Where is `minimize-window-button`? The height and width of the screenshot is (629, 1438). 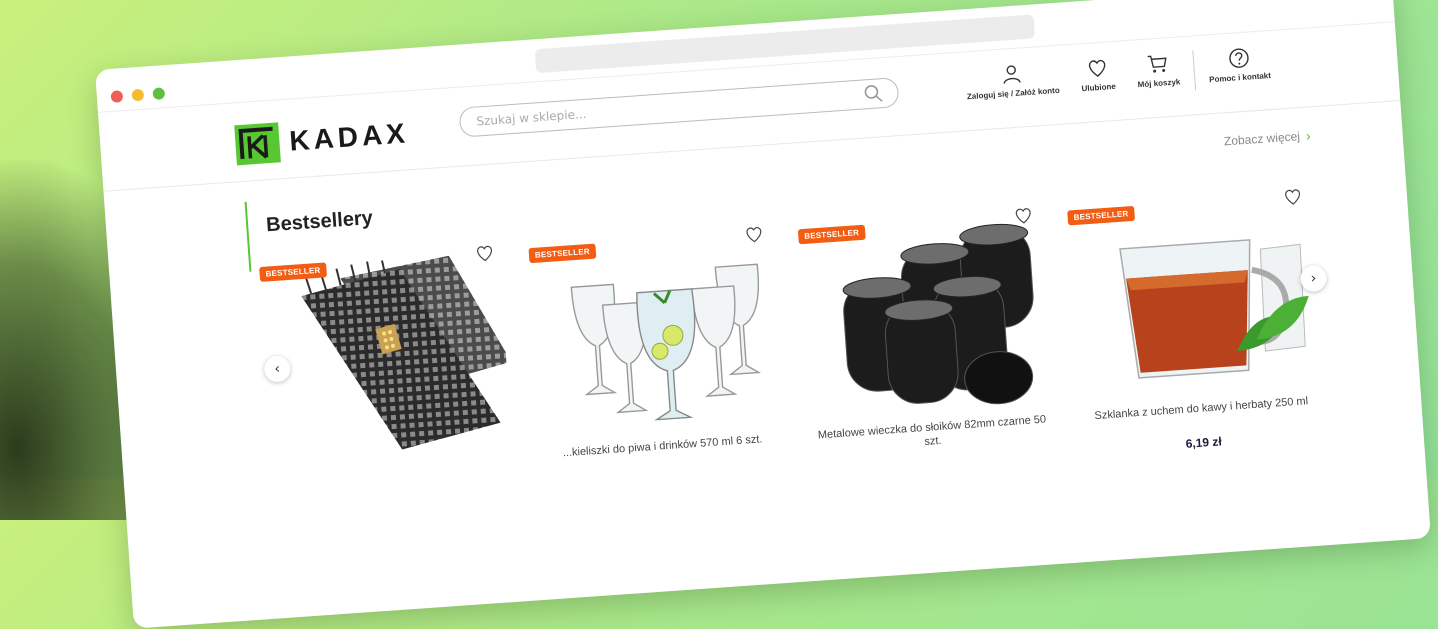
minimize-window-button is located at coordinates (138, 95).